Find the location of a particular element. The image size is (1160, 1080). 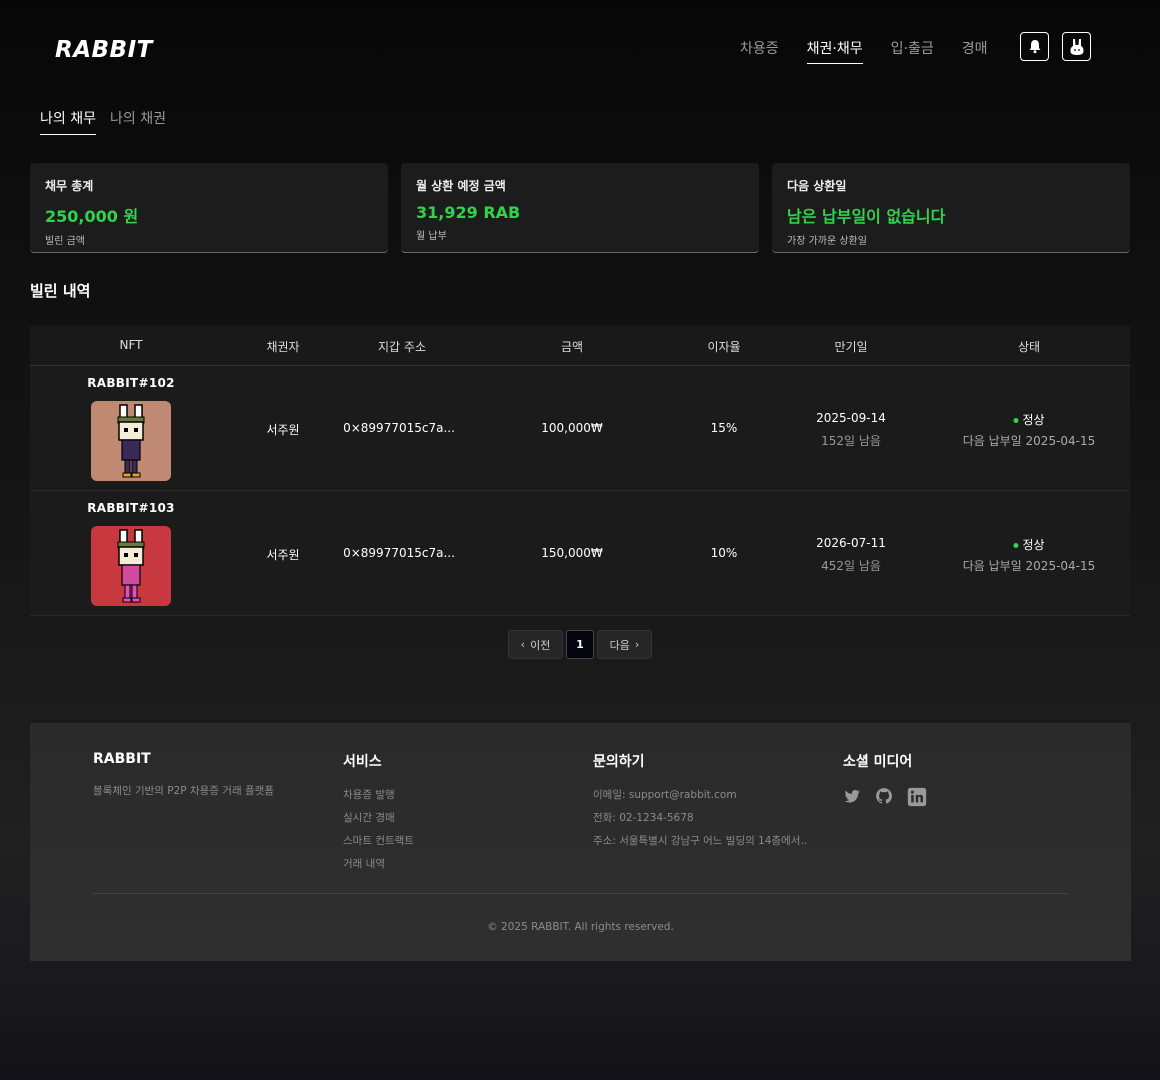

bell-icon is located at coordinates (1034, 47).